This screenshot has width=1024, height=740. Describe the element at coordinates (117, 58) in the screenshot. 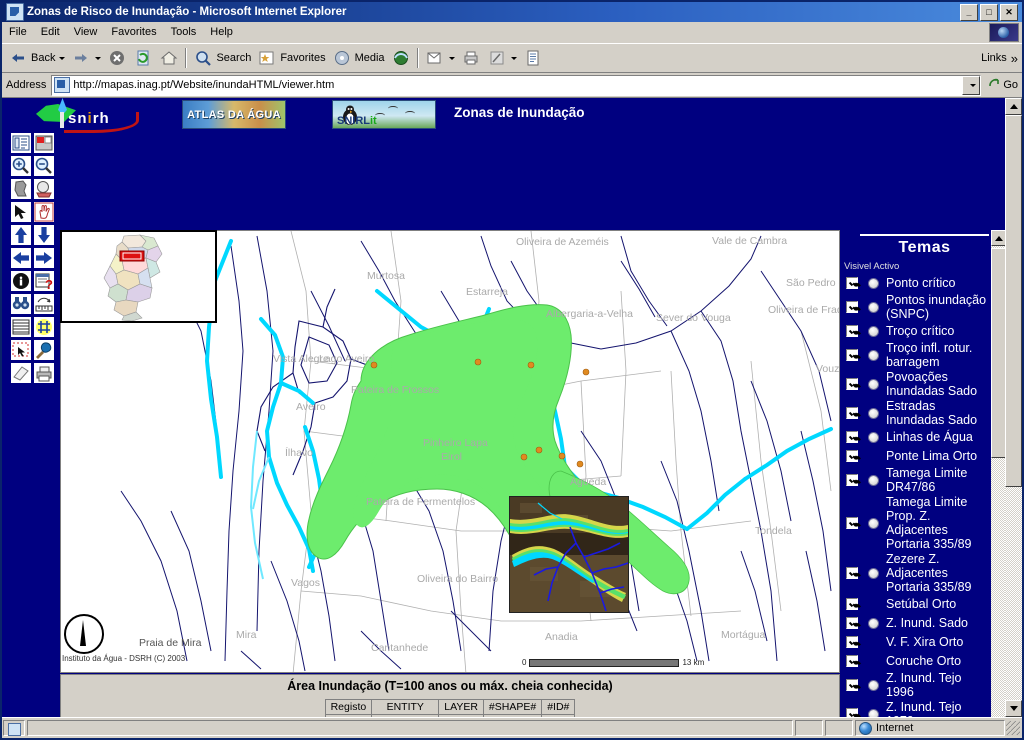

I see `stop-button` at that location.